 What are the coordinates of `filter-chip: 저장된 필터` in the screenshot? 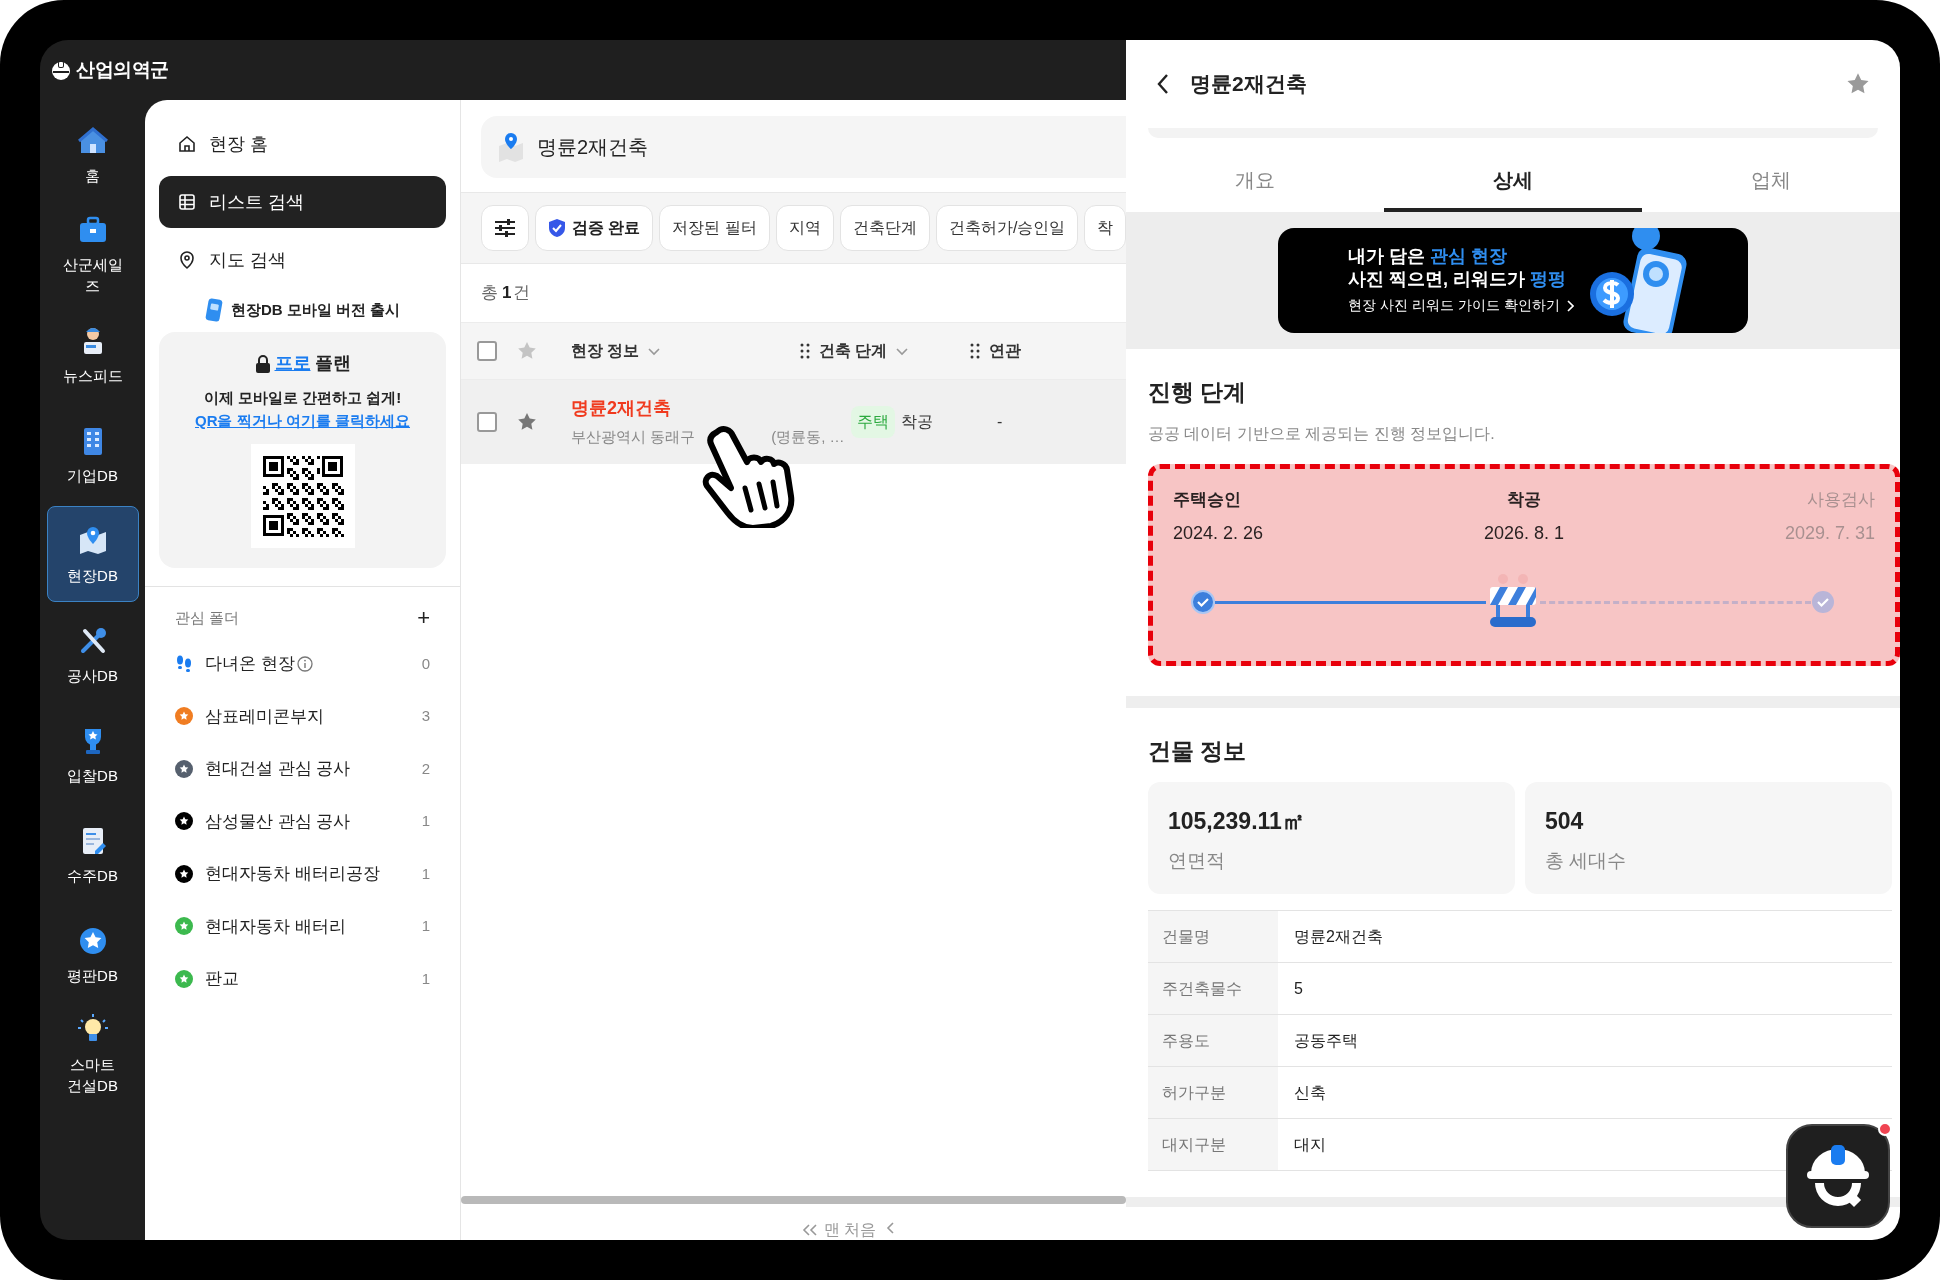 It's located at (714, 228).